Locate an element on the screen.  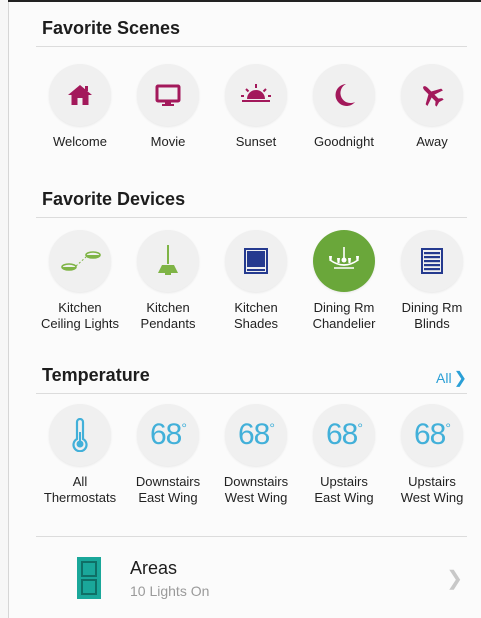
scene-welcome-button is located at coordinates (80, 95).